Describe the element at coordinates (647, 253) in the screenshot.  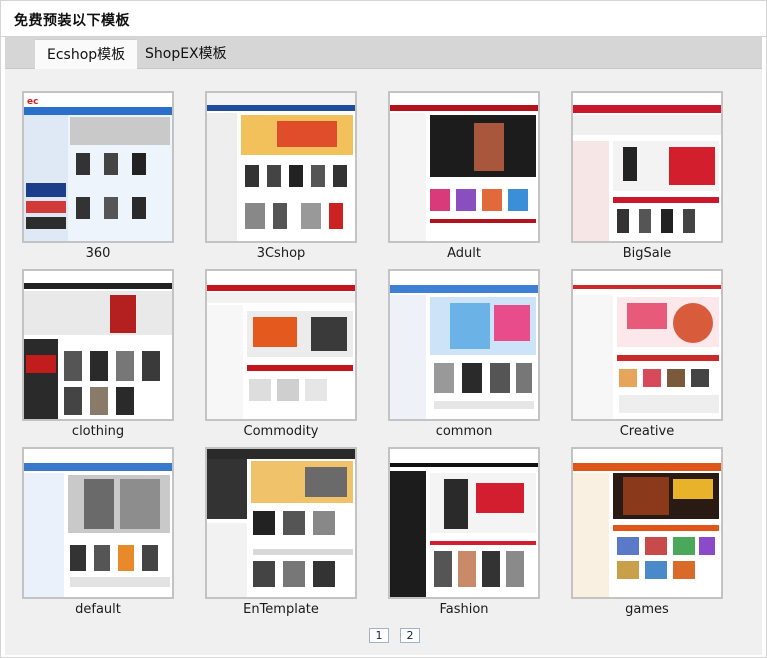
I see `template-name: BigSale` at that location.